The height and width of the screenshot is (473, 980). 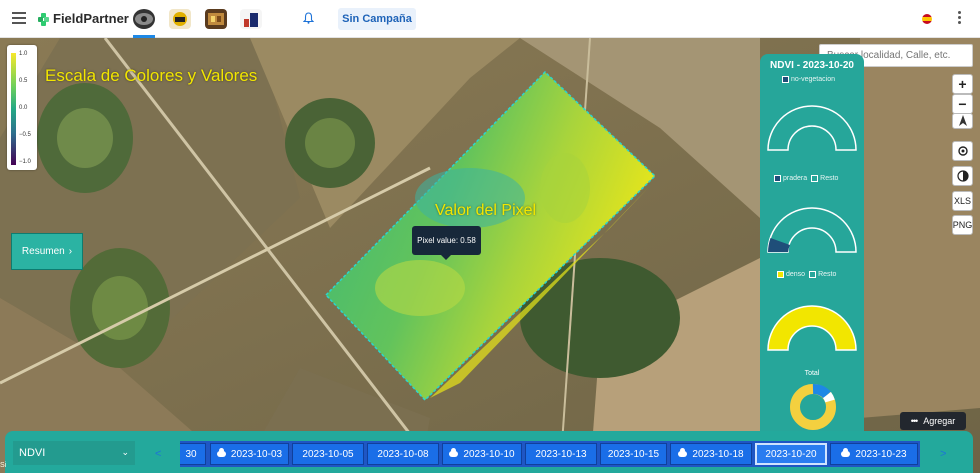 What do you see at coordinates (962, 121) in the screenshot?
I see `compass-icon` at bounding box center [962, 121].